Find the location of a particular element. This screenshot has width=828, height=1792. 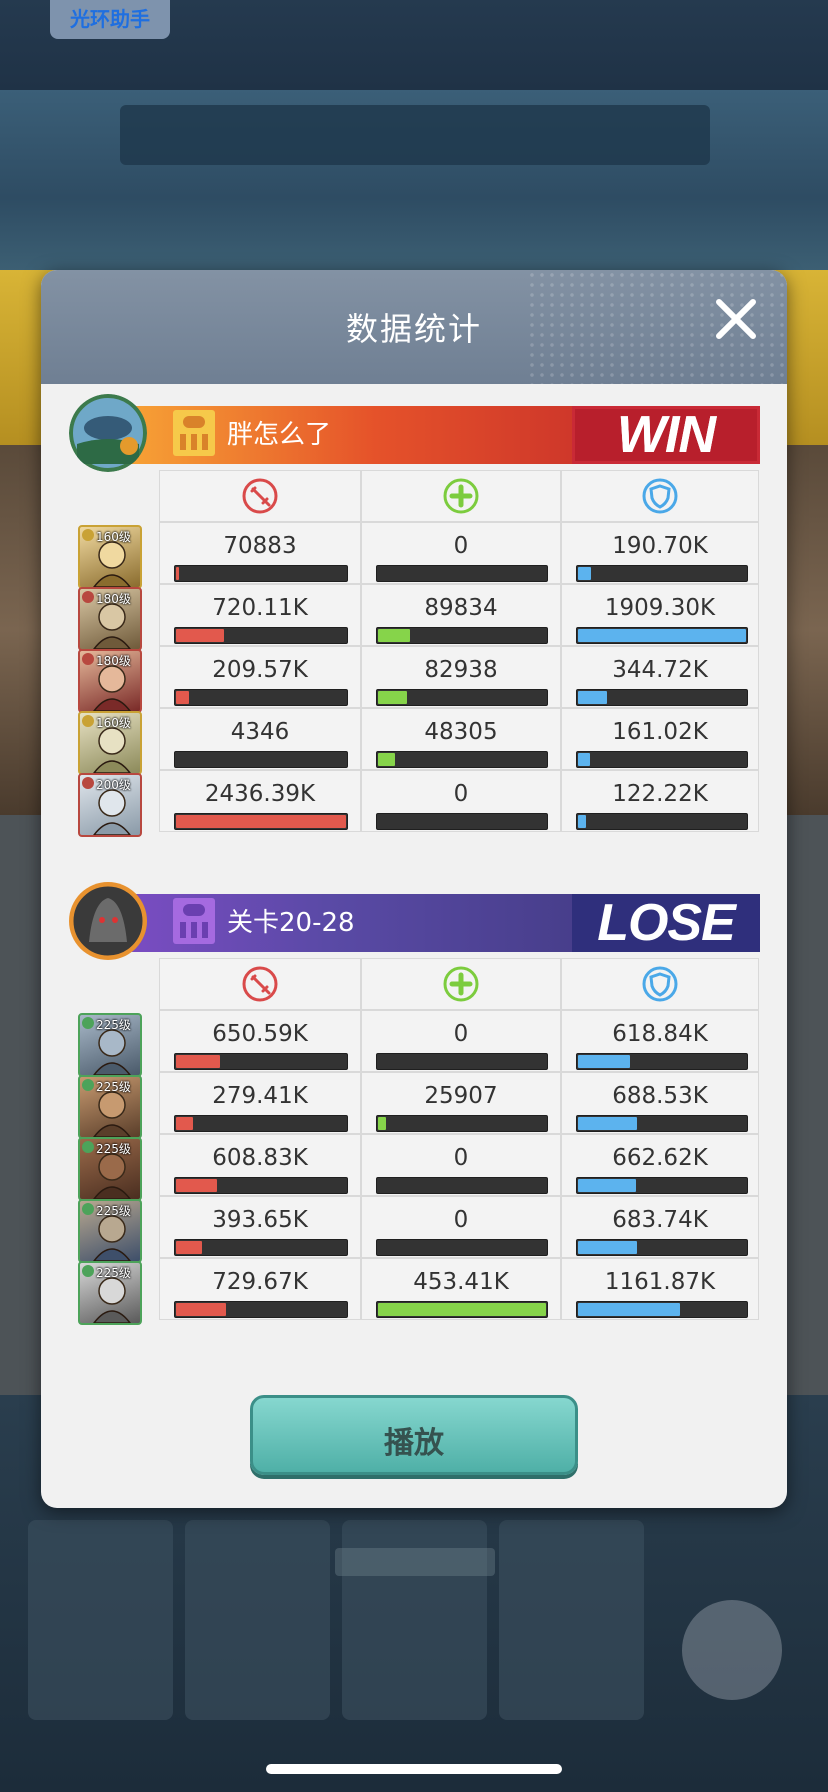

team-name: 关卡20-28 is located at coordinates (291, 923).